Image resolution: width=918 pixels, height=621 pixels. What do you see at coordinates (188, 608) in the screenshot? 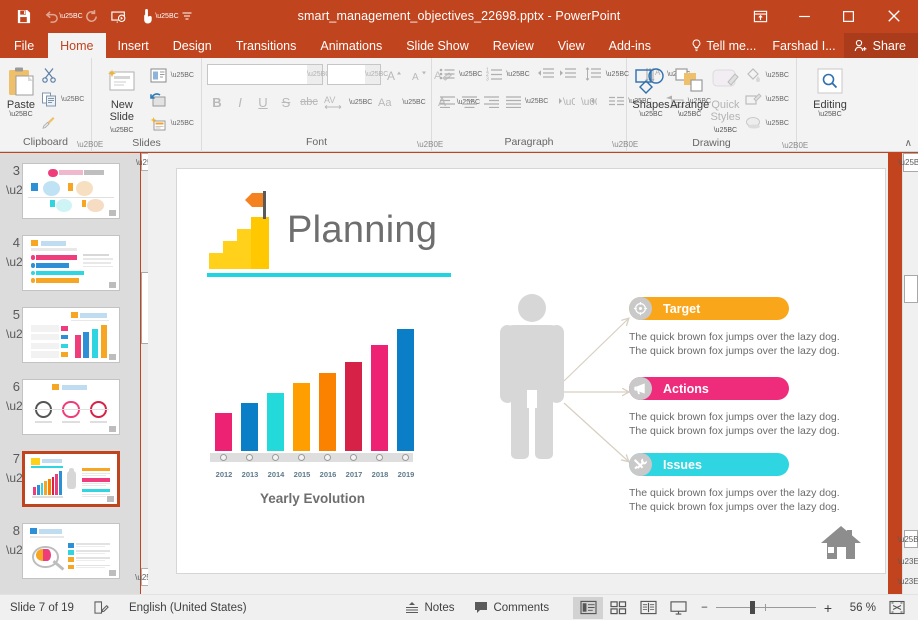
I see `language-indicator: English (United States)` at bounding box center [188, 608].